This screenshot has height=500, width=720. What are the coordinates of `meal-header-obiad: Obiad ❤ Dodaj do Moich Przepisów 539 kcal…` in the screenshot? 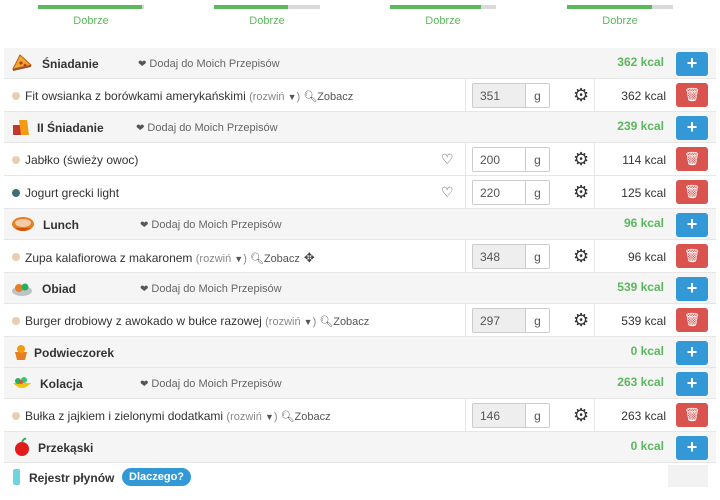 It's located at (360, 288).